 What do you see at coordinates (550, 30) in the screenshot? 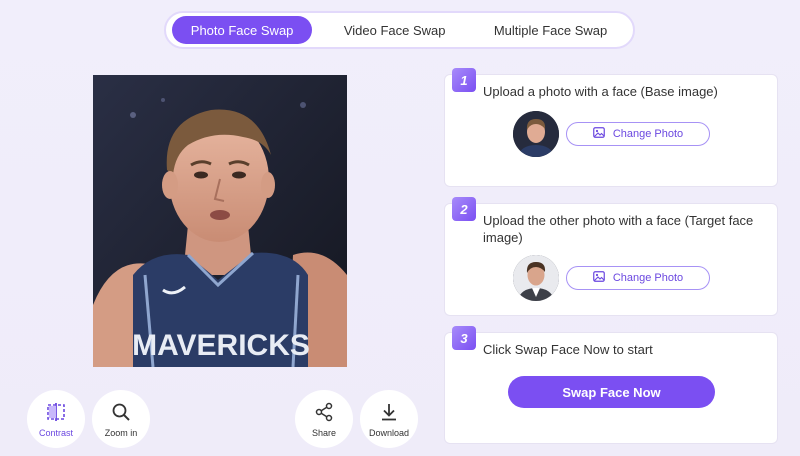
I see `tab-multiple-face-swap: Multiple Face Swap` at bounding box center [550, 30].